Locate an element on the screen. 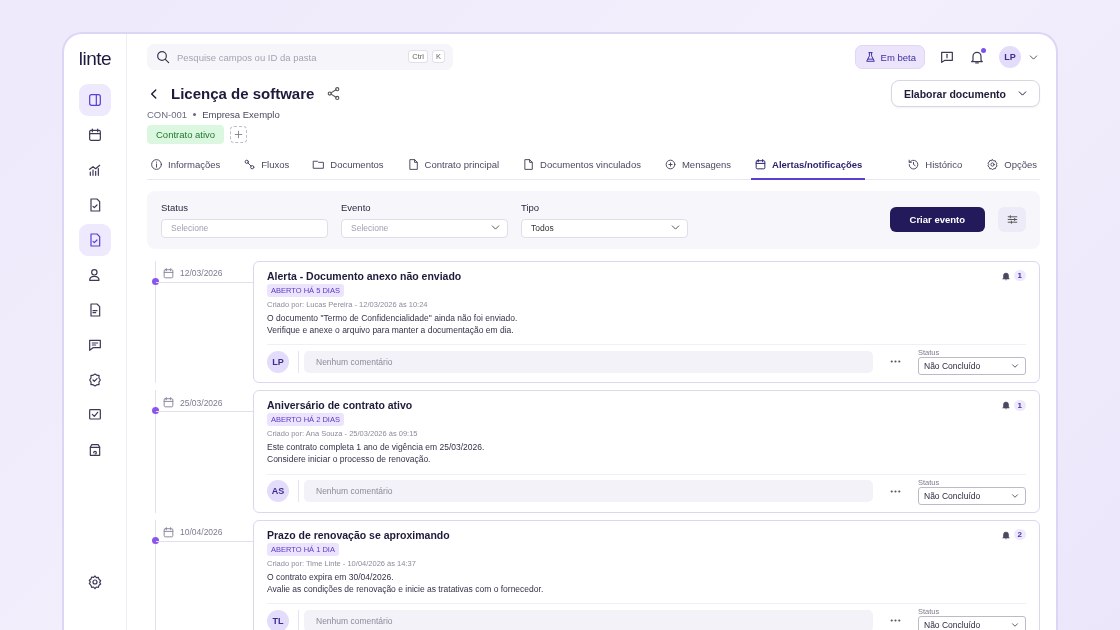 This screenshot has width=1120, height=630. notifications-button is located at coordinates (977, 57).